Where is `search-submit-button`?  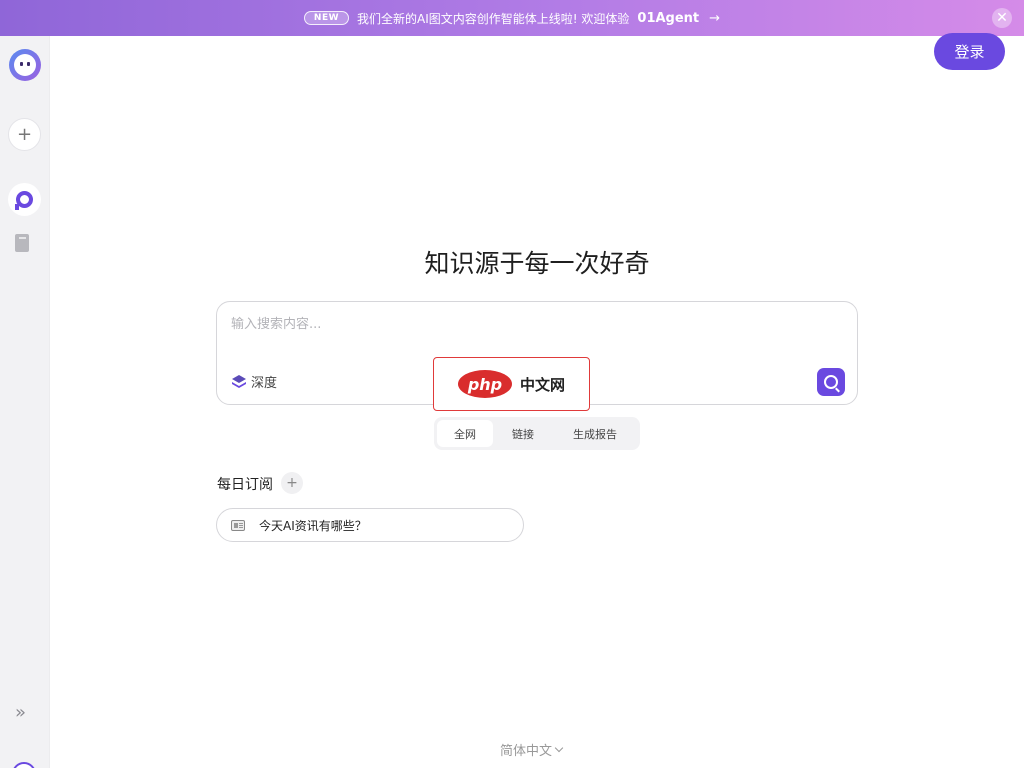
search-submit-button is located at coordinates (831, 382).